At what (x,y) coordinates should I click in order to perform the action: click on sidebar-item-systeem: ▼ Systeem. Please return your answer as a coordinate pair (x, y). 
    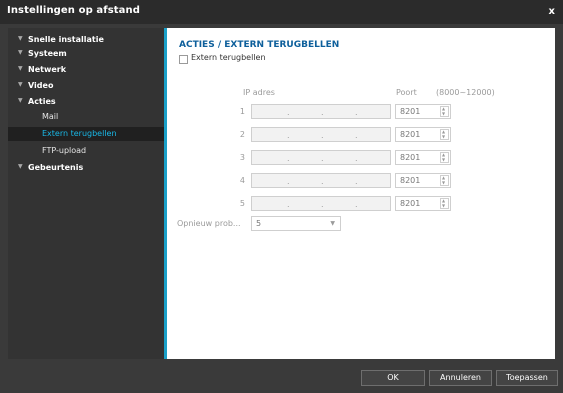
    Looking at the image, I should click on (86, 53).